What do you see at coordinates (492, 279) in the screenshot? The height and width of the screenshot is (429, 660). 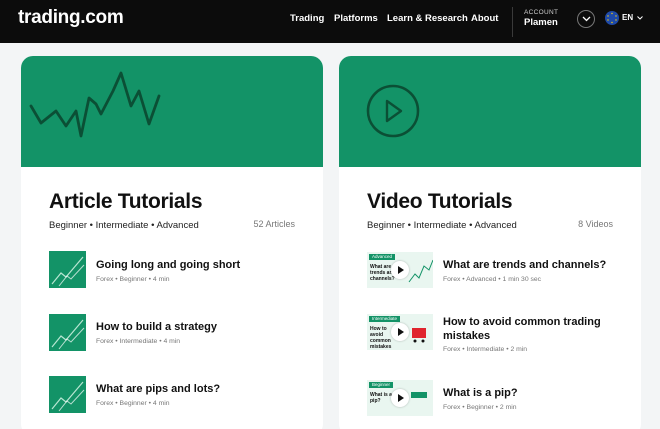 I see `video-meta: Forex • Advanced • 1 min 30 sec` at bounding box center [492, 279].